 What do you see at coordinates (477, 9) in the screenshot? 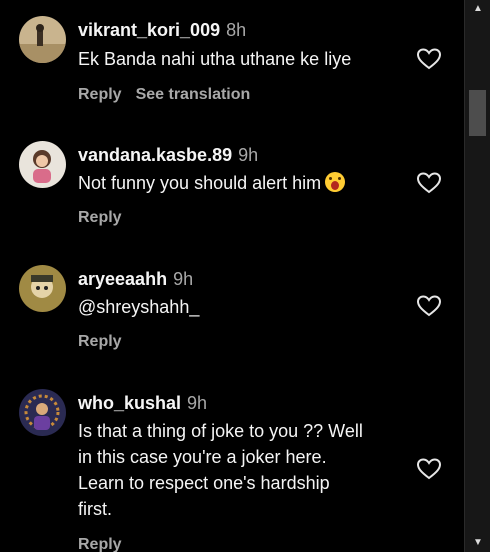
I see `scroll-up-arrow-icon: ▲` at bounding box center [477, 9].